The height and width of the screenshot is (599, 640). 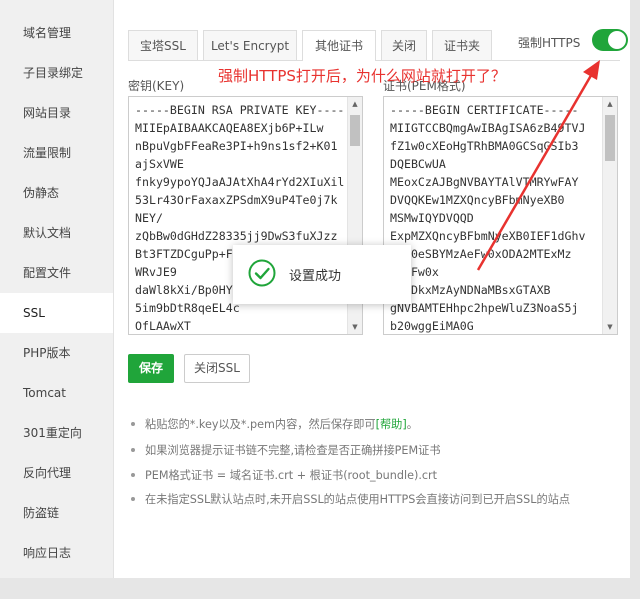 I want to click on sidebar-item-default-doc: 默认文档, so click(x=56, y=233).